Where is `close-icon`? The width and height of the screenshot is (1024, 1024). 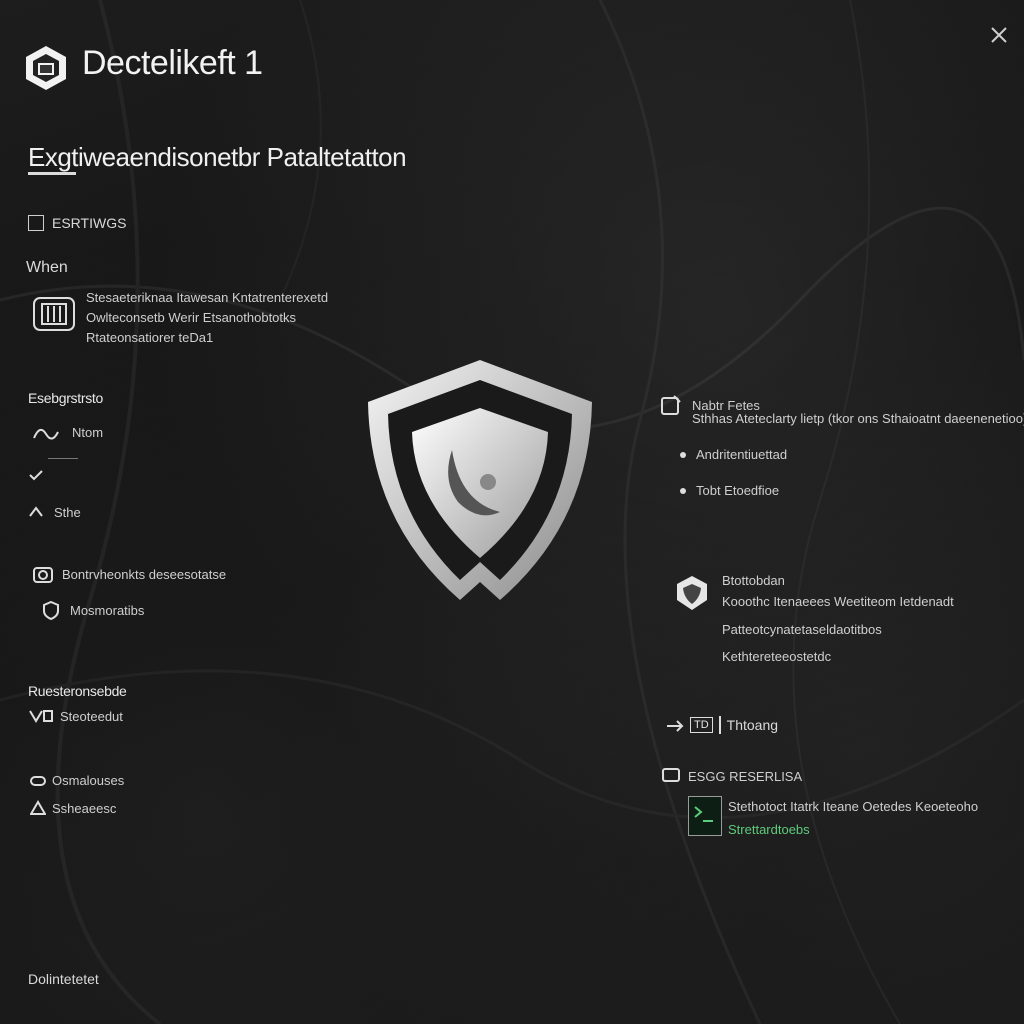
close-icon is located at coordinates (999, 35).